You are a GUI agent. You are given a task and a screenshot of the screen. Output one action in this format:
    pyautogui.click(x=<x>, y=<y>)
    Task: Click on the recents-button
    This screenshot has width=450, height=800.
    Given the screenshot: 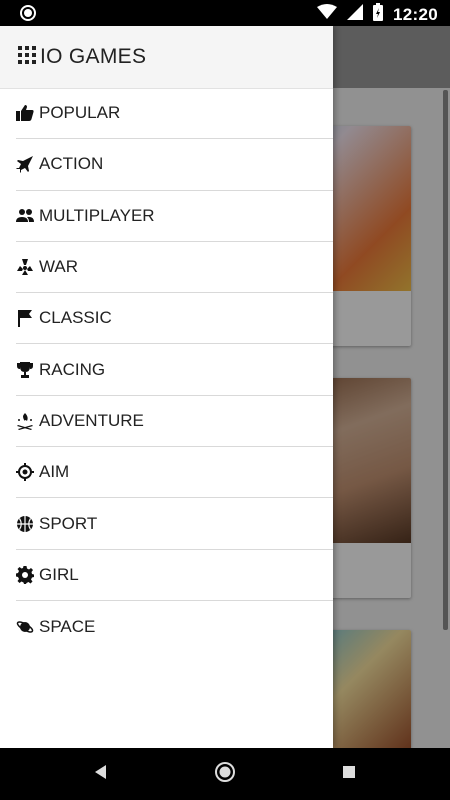 What is the action you would take?
    pyautogui.click(x=349, y=774)
    